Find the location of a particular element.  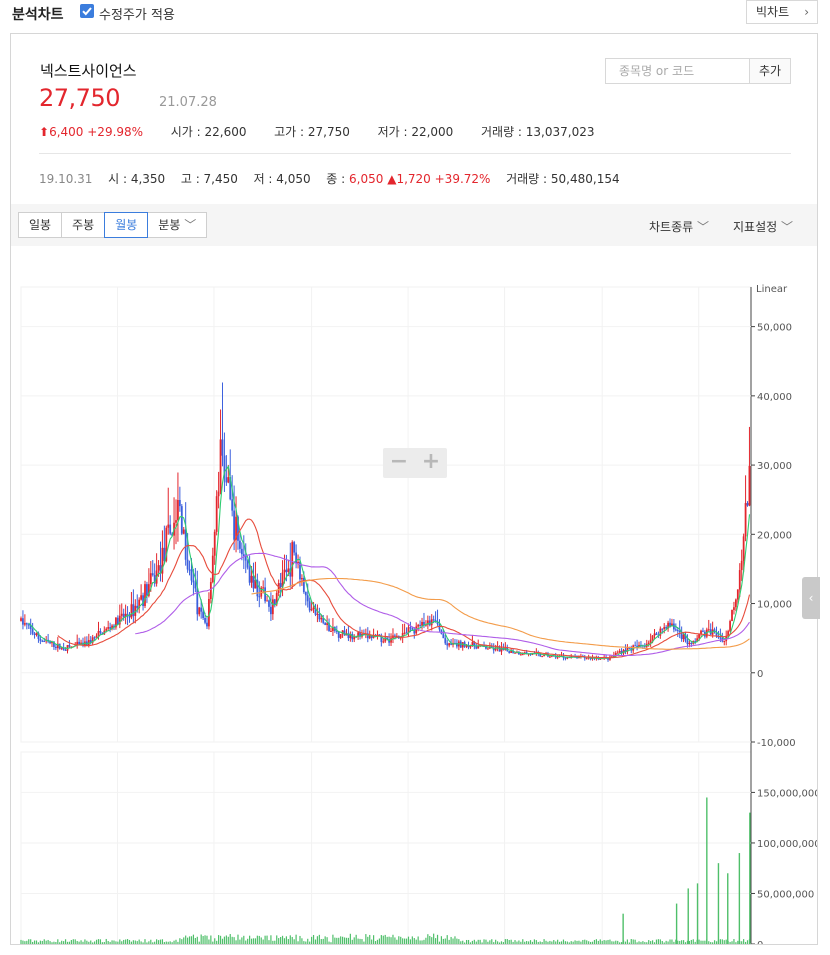

adjusted-price-label: 수정주가 적용 is located at coordinates (137, 13).